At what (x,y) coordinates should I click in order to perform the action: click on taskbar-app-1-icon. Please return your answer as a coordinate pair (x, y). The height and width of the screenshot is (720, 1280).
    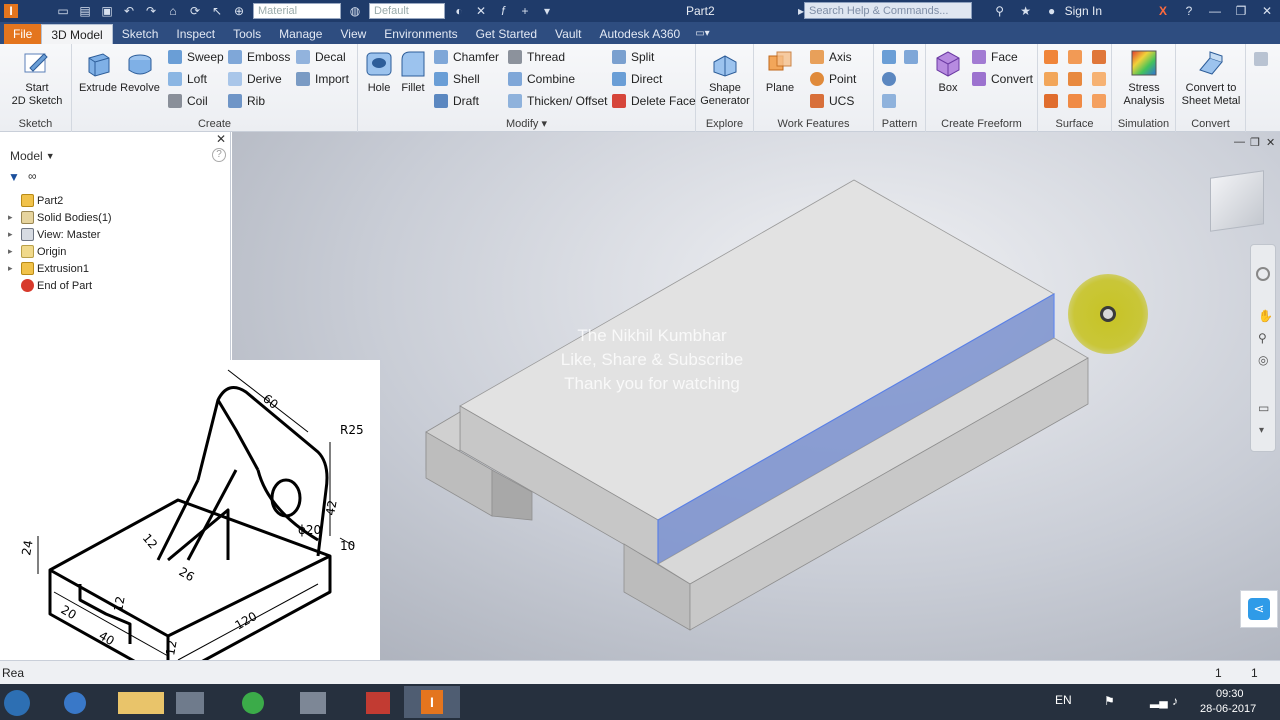
    Looking at the image, I should click on (75, 703).